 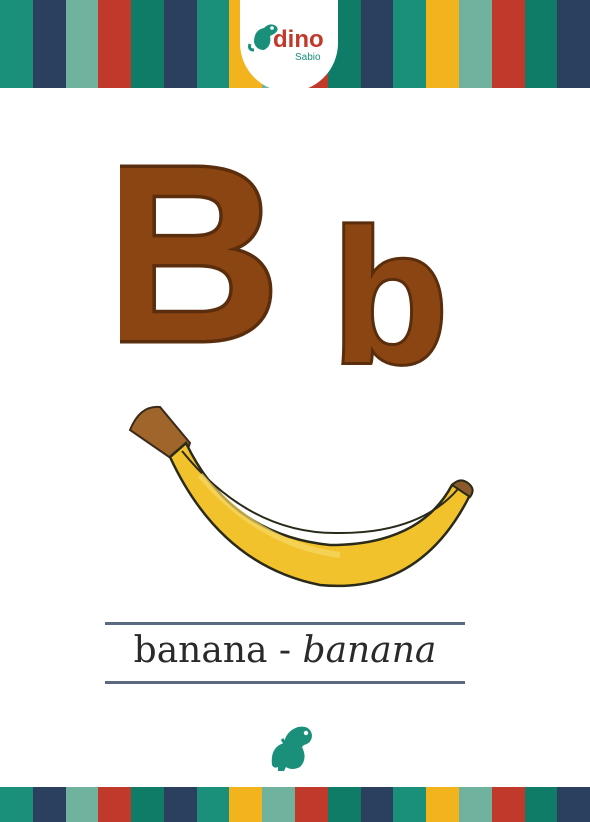 What do you see at coordinates (369, 650) in the screenshot?
I see `word-translation: banana` at bounding box center [369, 650].